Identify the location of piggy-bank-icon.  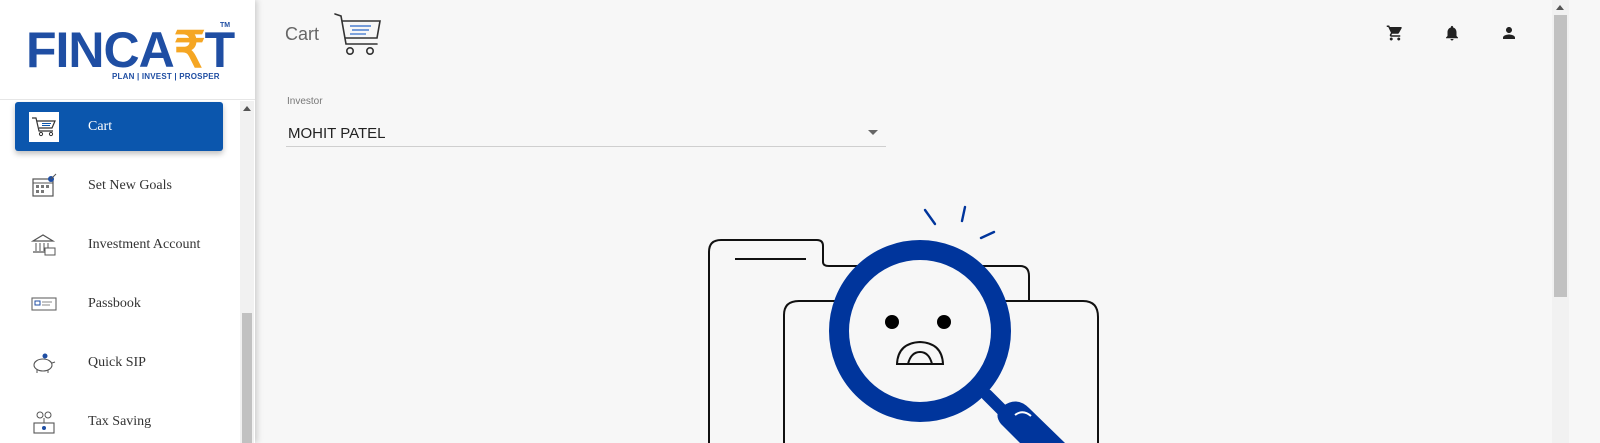
(44, 363).